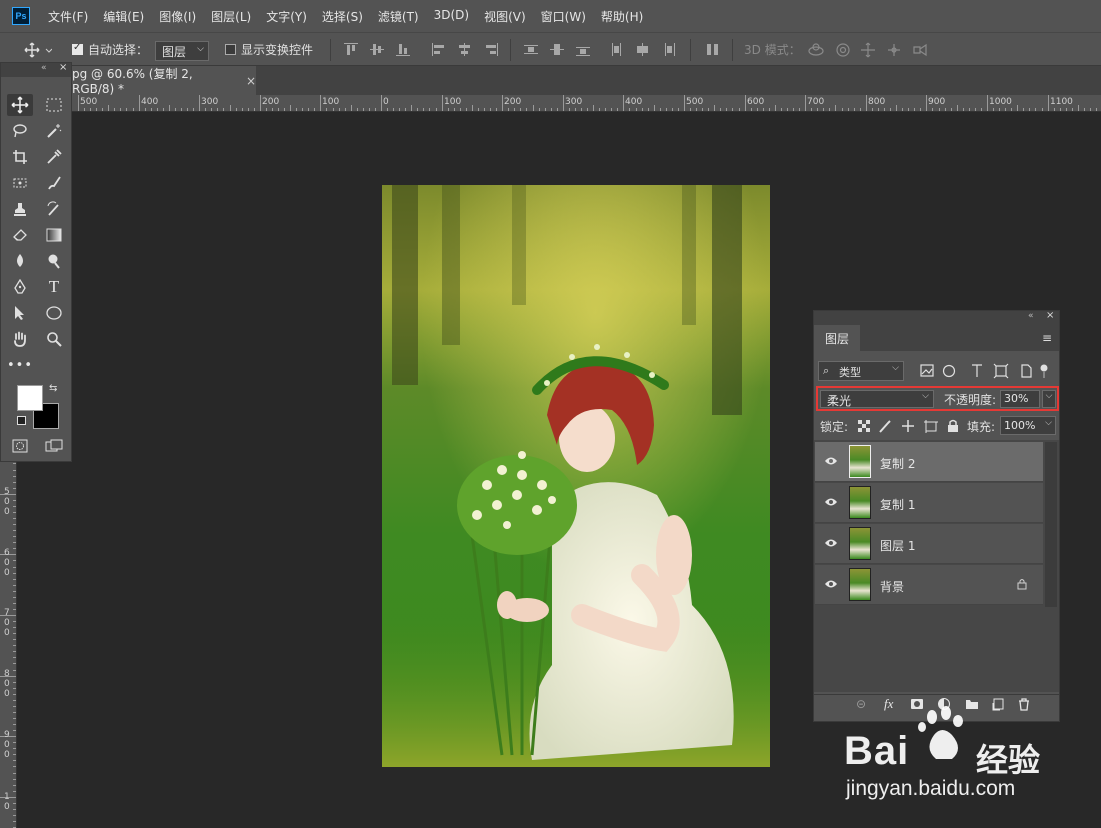 This screenshot has height=828, width=1101. What do you see at coordinates (54, 261) in the screenshot?
I see `dodge-tool-icon` at bounding box center [54, 261].